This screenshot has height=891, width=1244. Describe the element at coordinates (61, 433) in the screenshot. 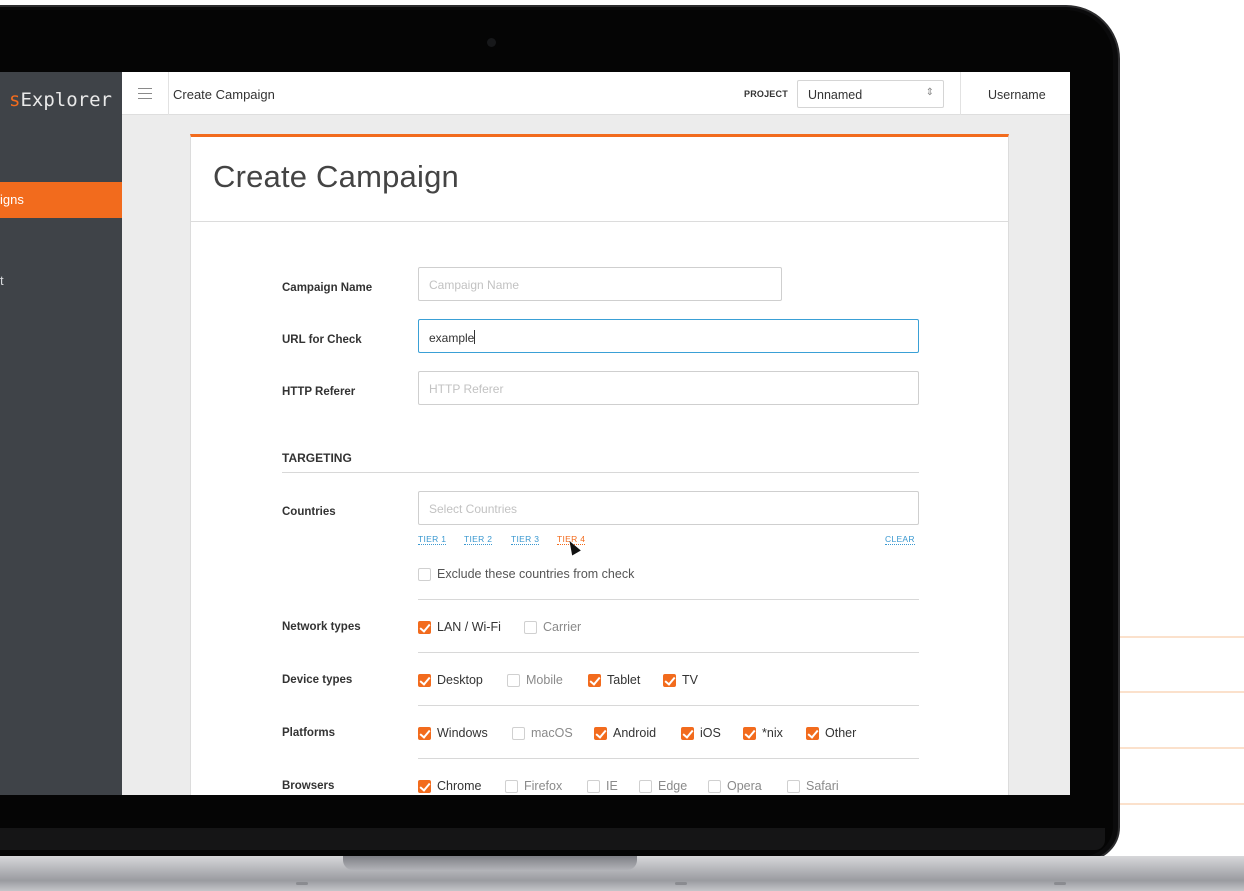

I see `sidebar: sExplorer igns t` at that location.